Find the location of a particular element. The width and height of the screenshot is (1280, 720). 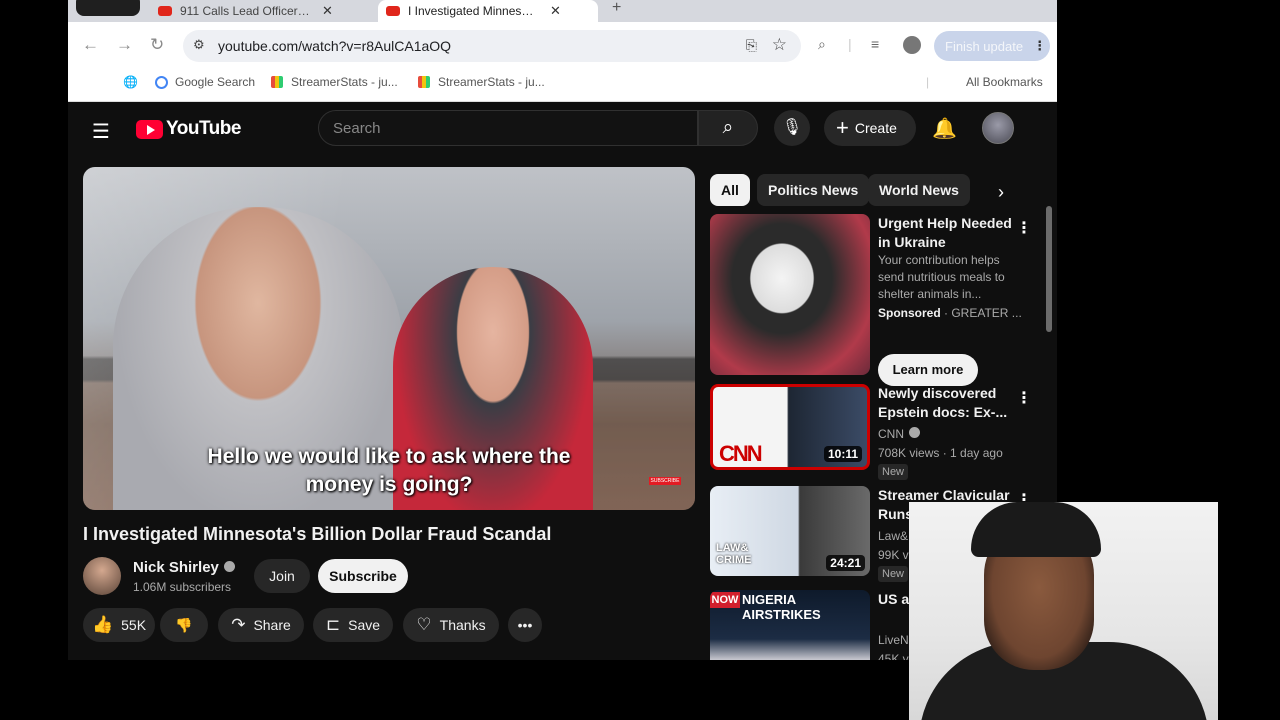

back-icon: ← is located at coordinates (90, 45).